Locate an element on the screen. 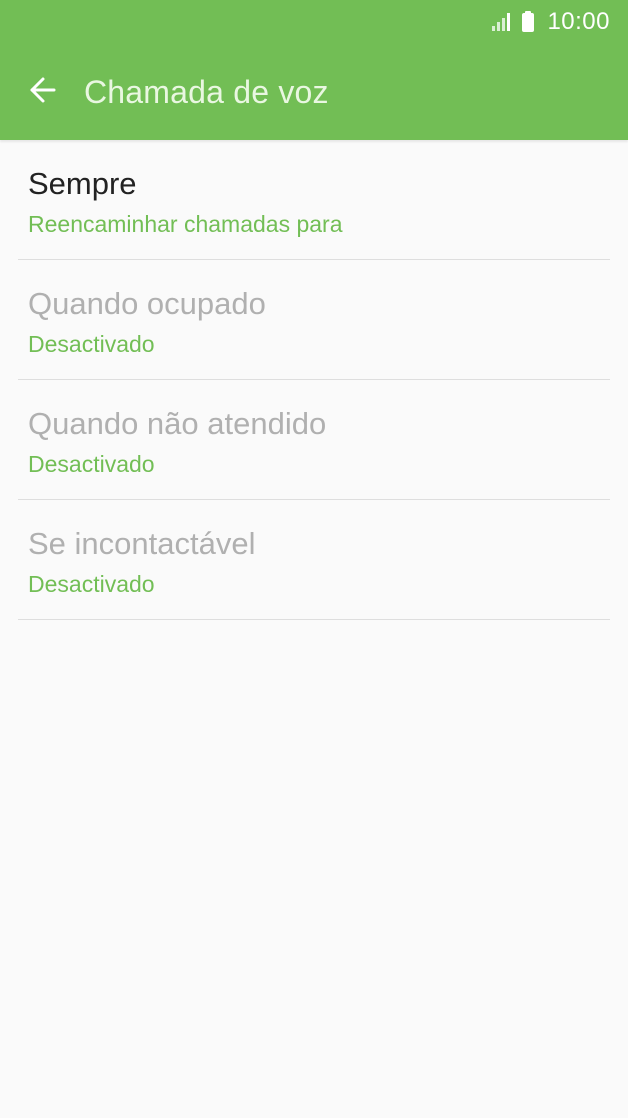  list-item-subtitle: Reencaminhar chamadas para is located at coordinates (185, 224).